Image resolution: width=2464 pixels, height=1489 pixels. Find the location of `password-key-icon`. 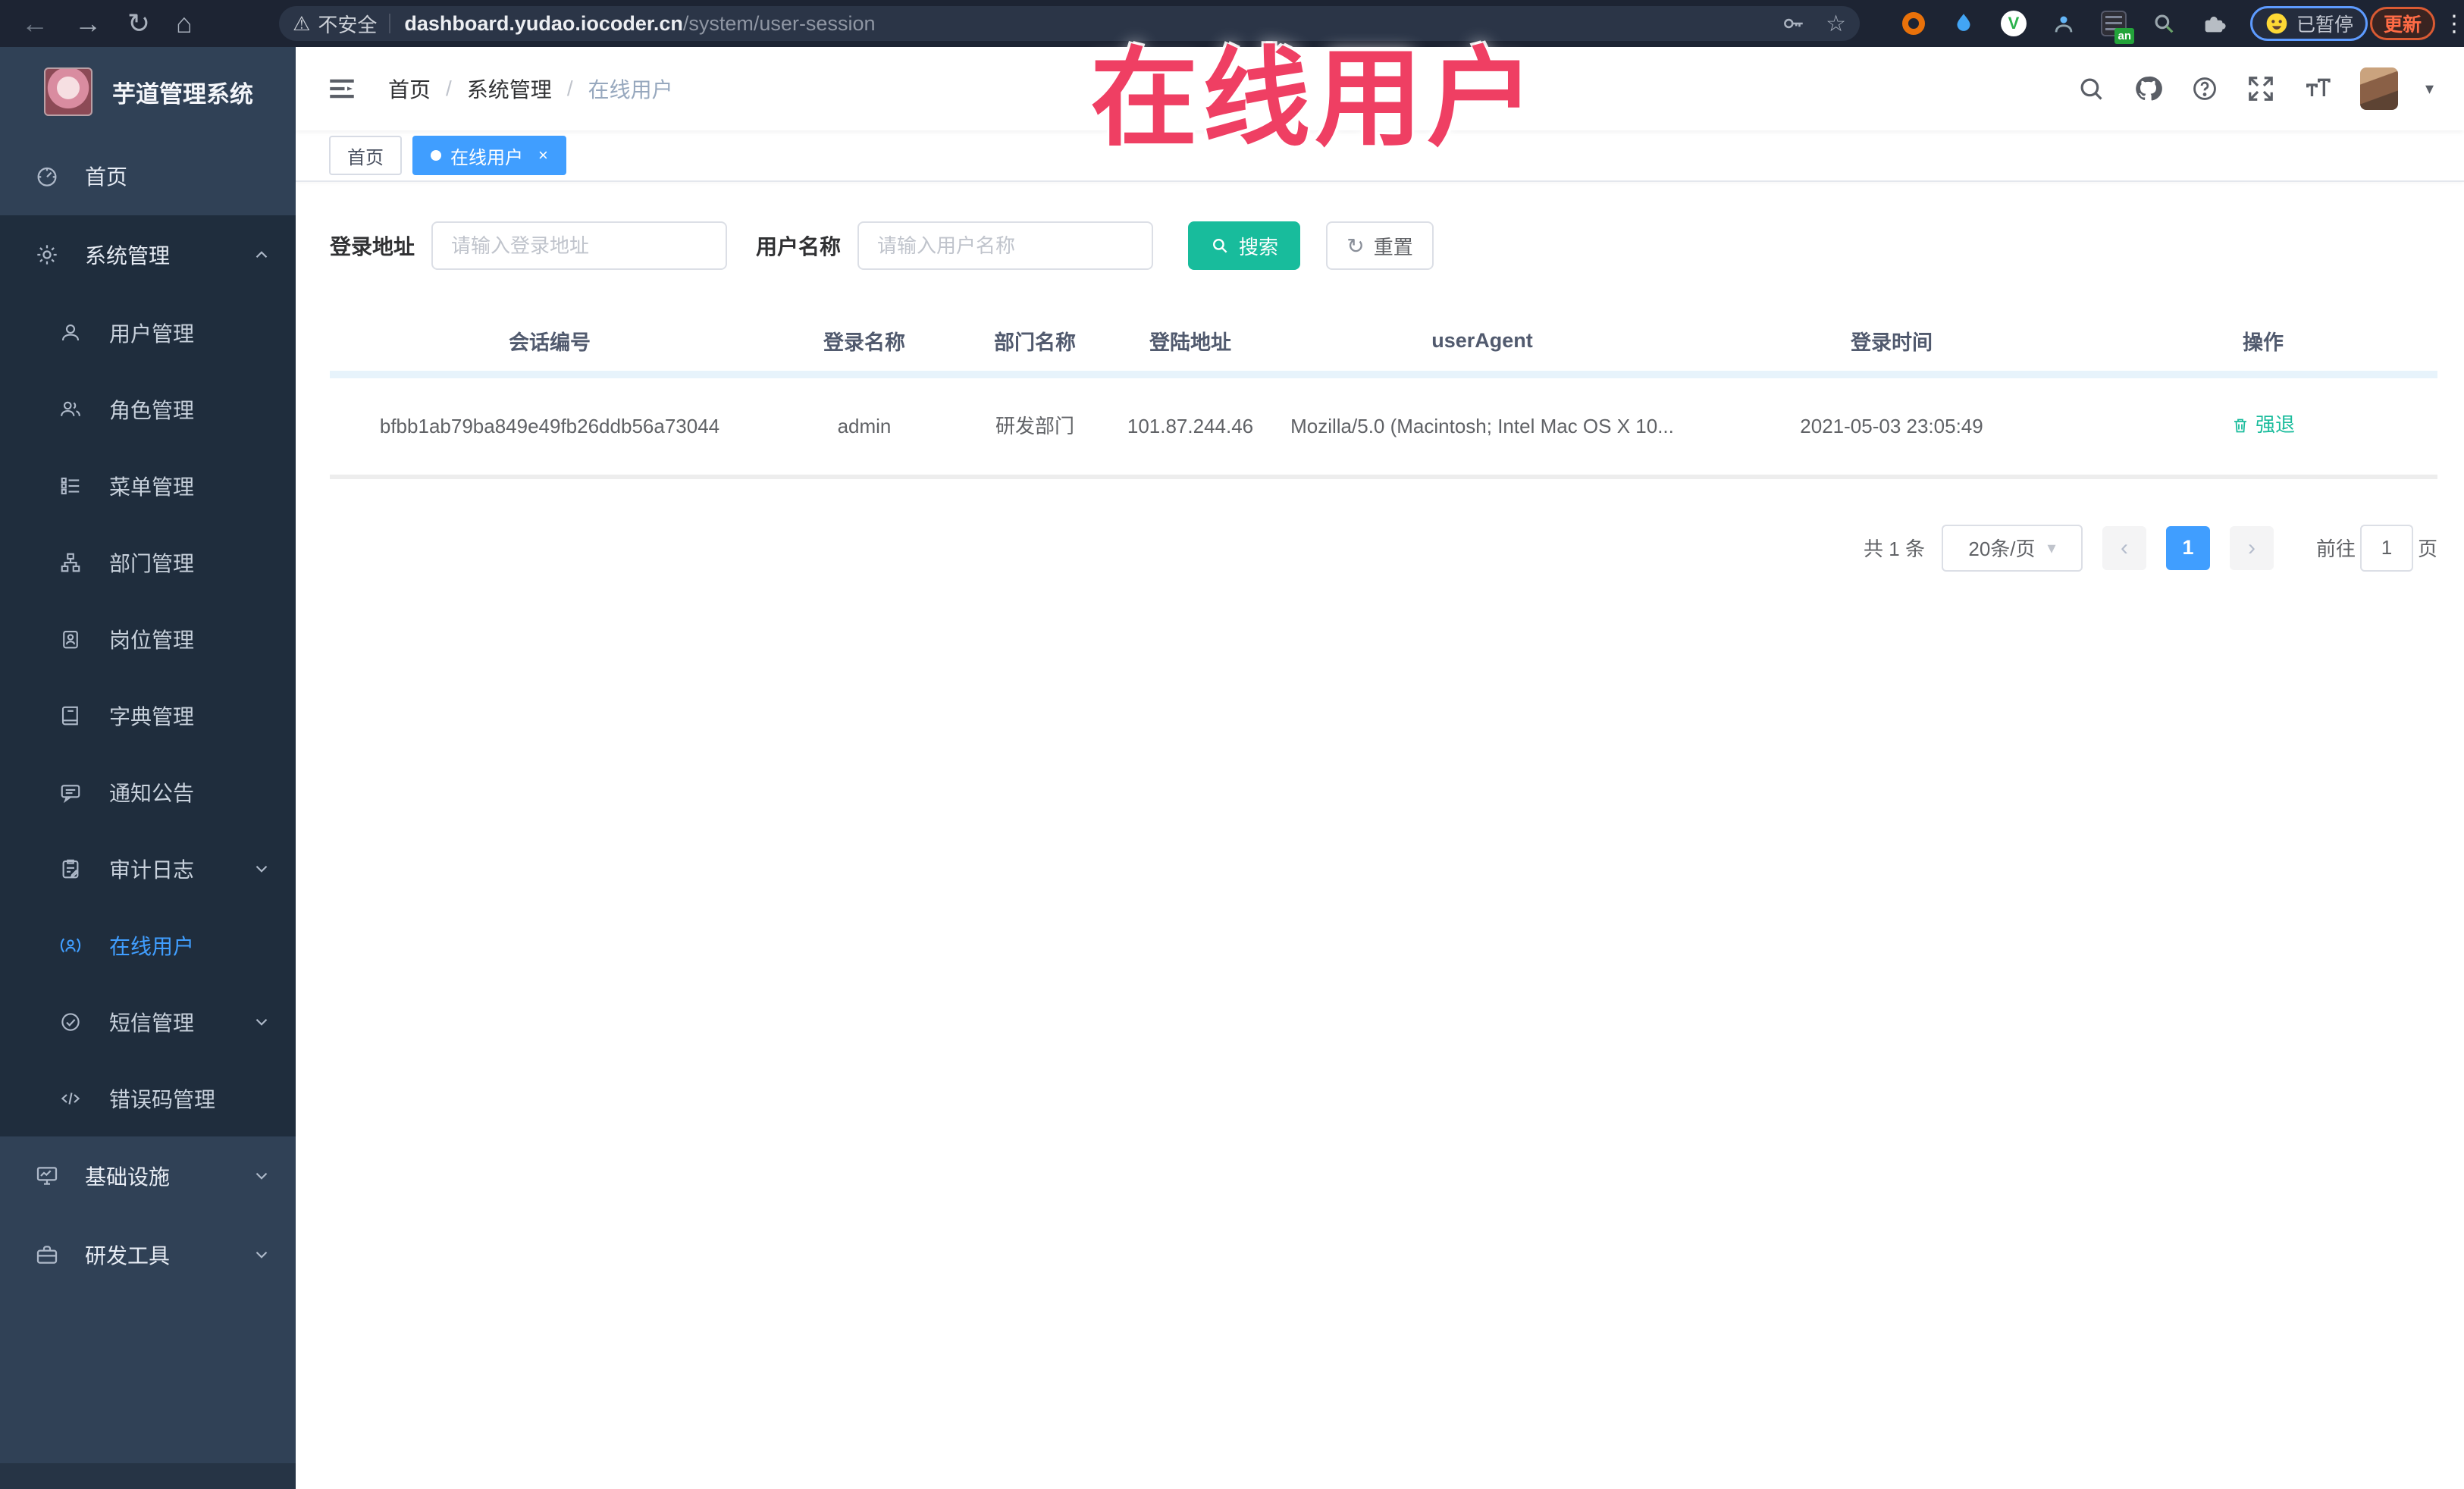

password-key-icon is located at coordinates (1793, 23).